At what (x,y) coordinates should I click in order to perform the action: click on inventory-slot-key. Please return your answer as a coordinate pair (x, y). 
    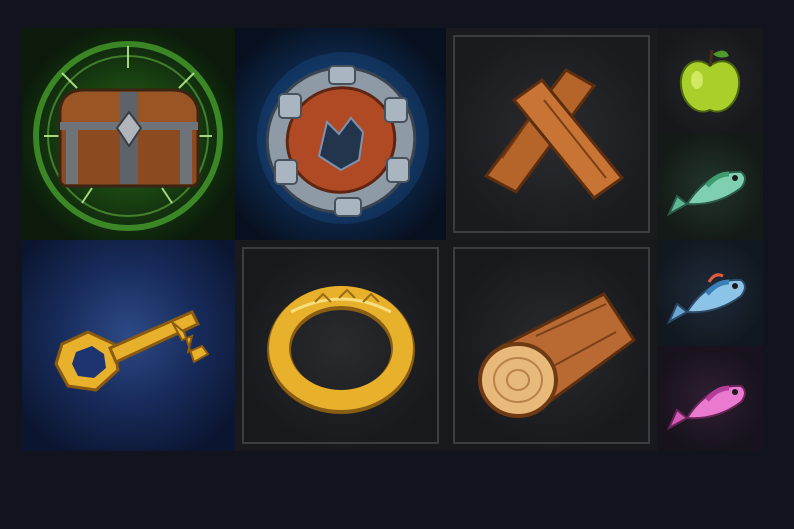
    Looking at the image, I should click on (128, 345).